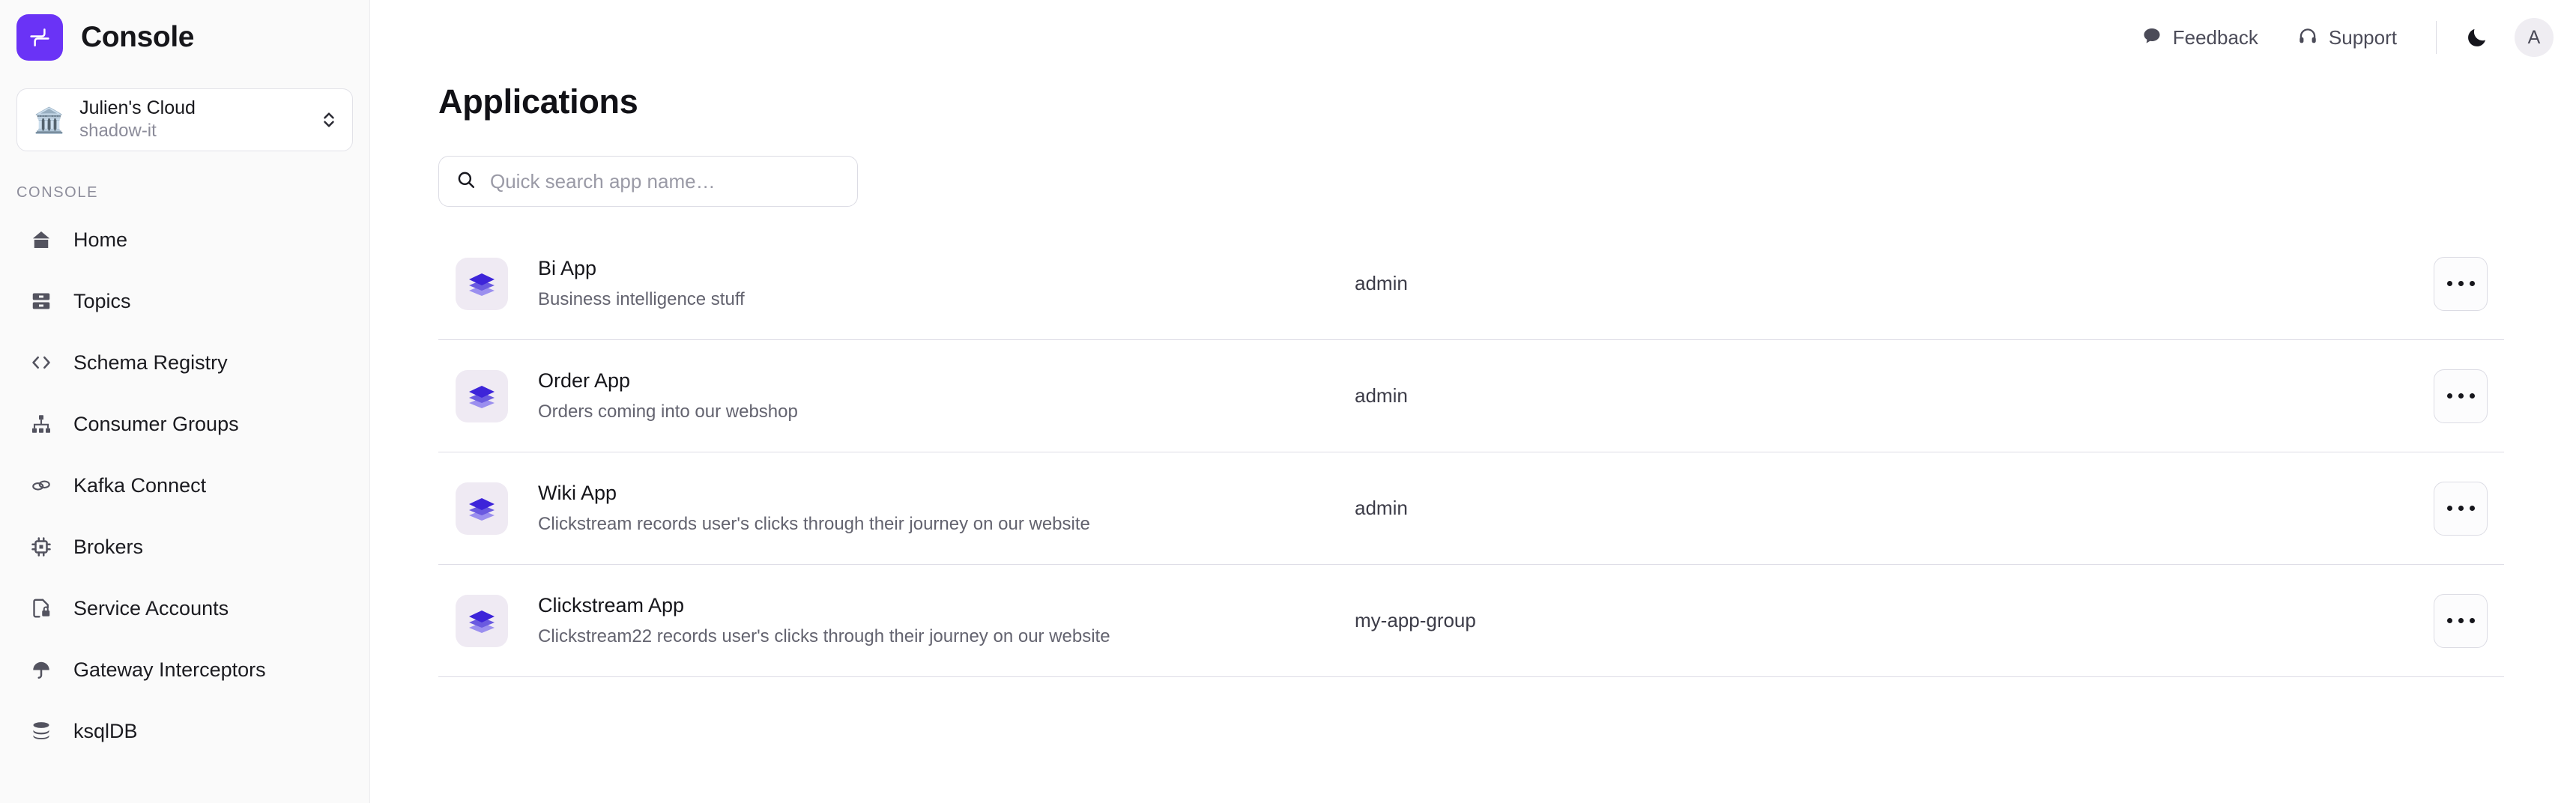  I want to click on search-box, so click(648, 181).